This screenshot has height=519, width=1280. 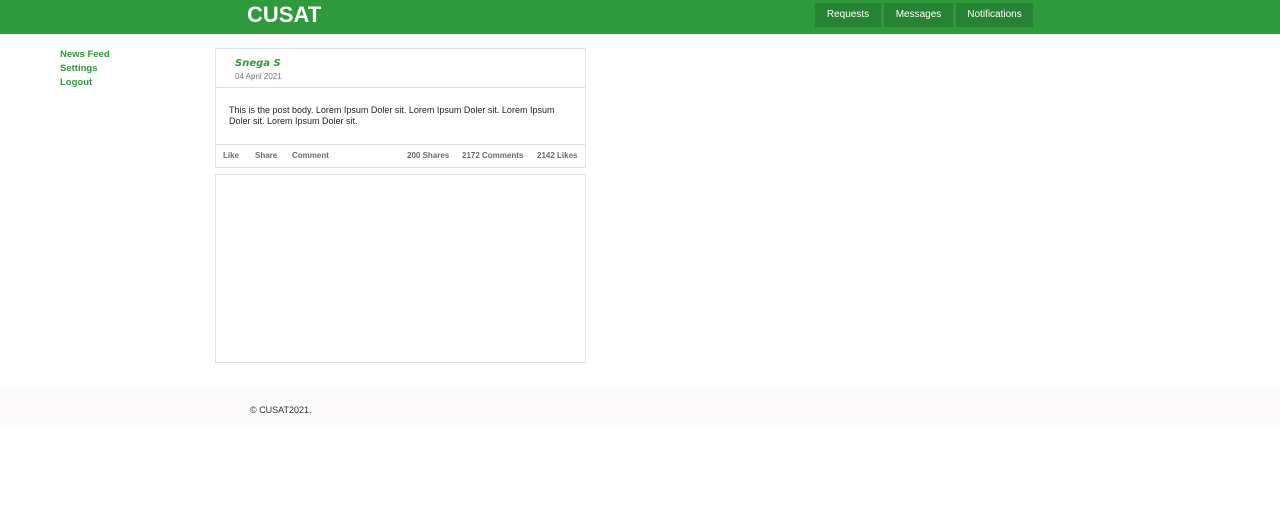 I want to click on sidebar-item-news-feed: News Feed, so click(x=85, y=55).